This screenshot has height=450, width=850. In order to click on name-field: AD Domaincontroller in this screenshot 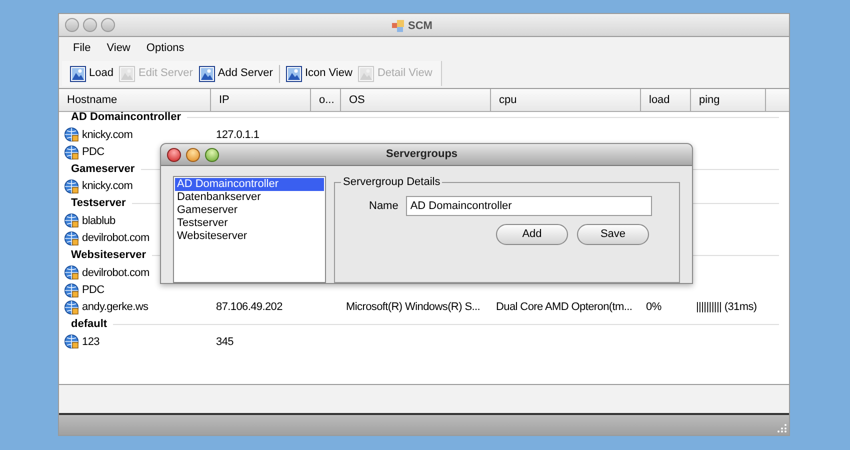, I will do `click(529, 206)`.